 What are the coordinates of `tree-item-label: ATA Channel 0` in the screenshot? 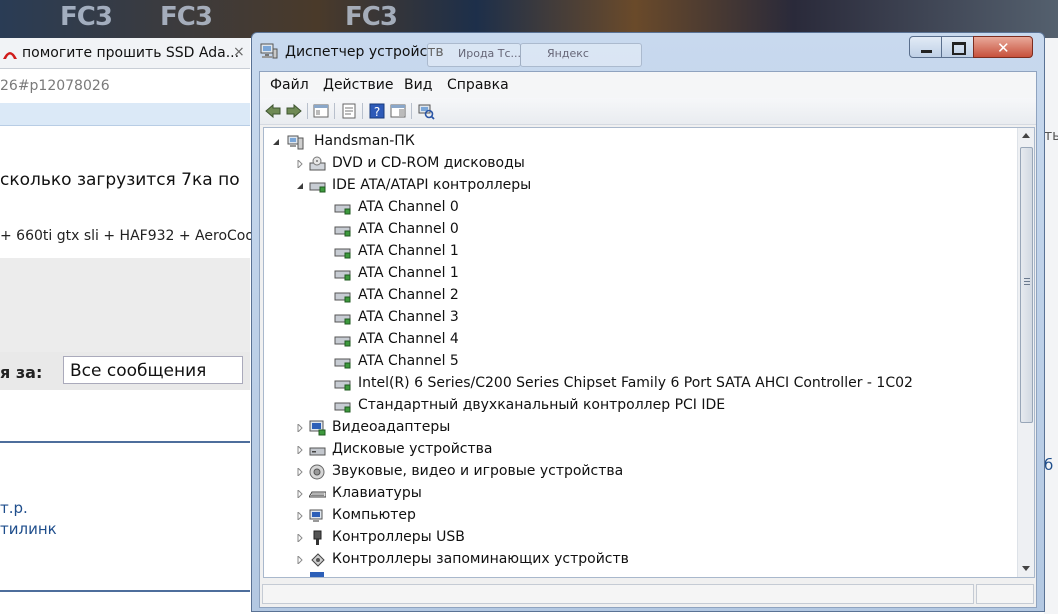 It's located at (408, 207).